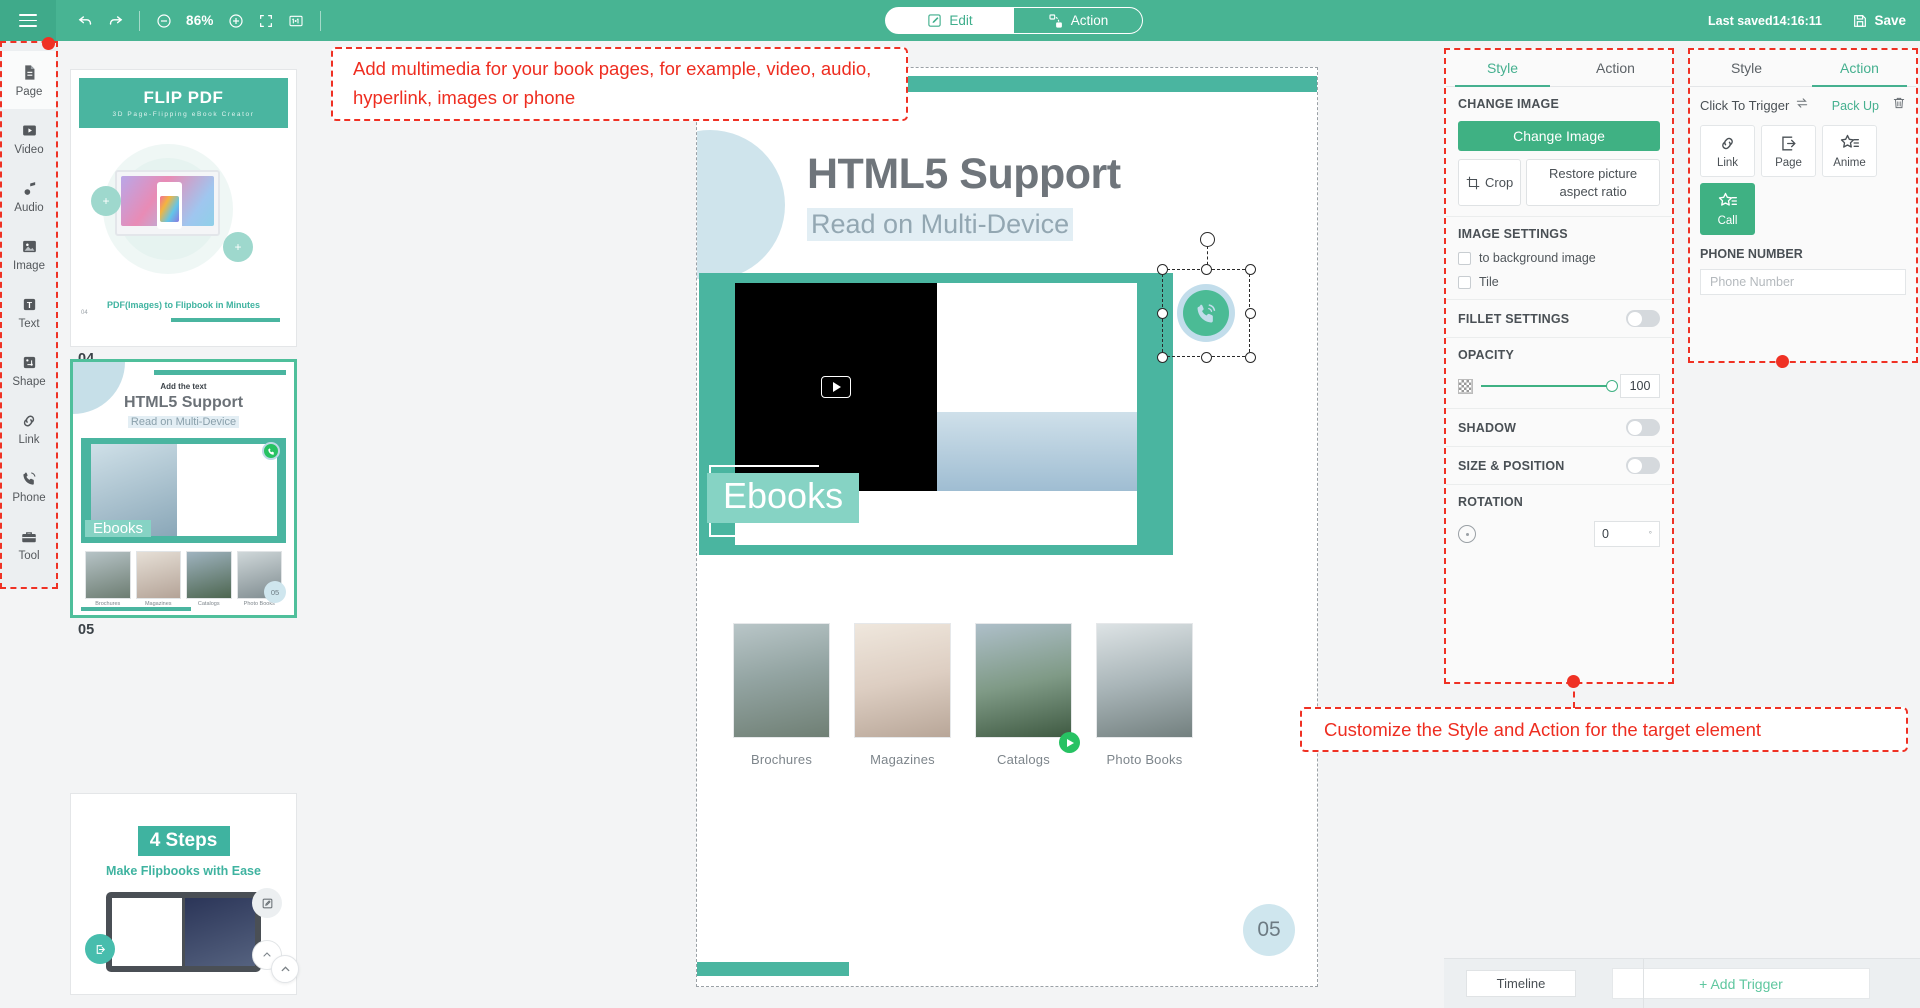  Describe the element at coordinates (1803, 282) in the screenshot. I see `phone-number-input: Phone Number` at that location.